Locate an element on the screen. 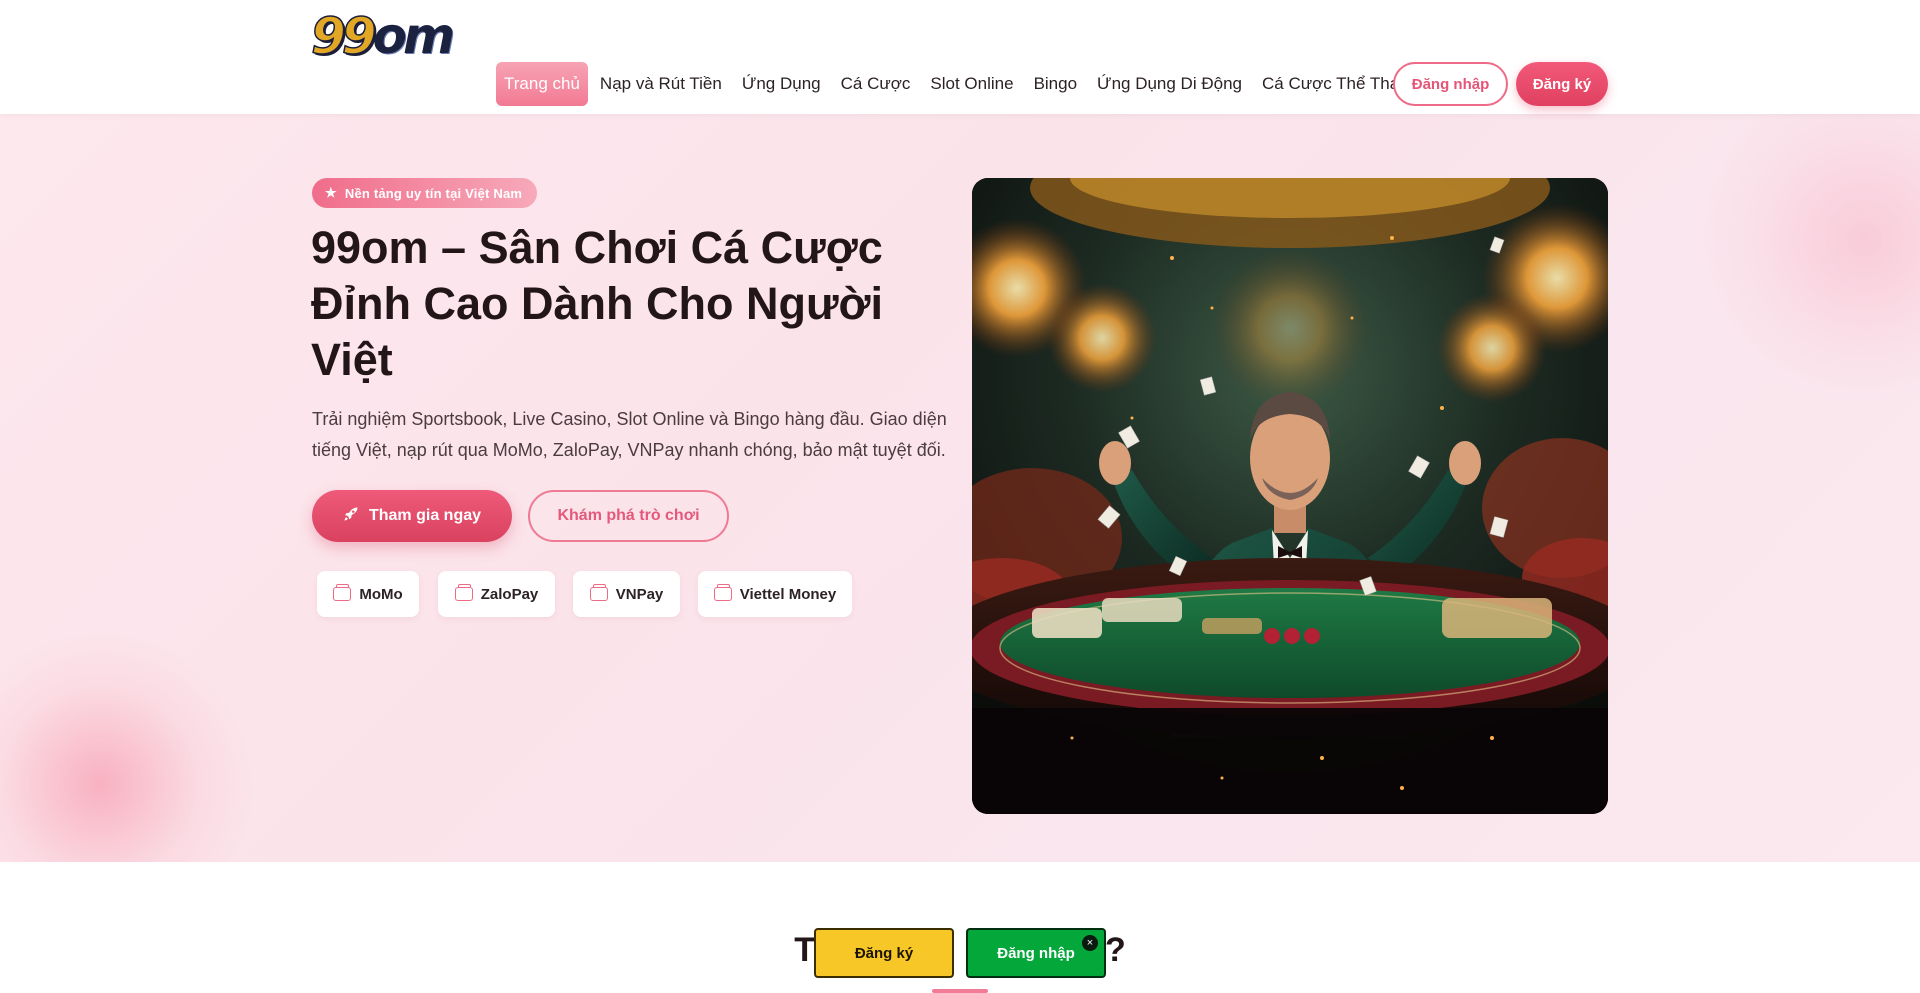 The width and height of the screenshot is (1920, 993). nav-item-bingo: Bingo is located at coordinates (1055, 84).